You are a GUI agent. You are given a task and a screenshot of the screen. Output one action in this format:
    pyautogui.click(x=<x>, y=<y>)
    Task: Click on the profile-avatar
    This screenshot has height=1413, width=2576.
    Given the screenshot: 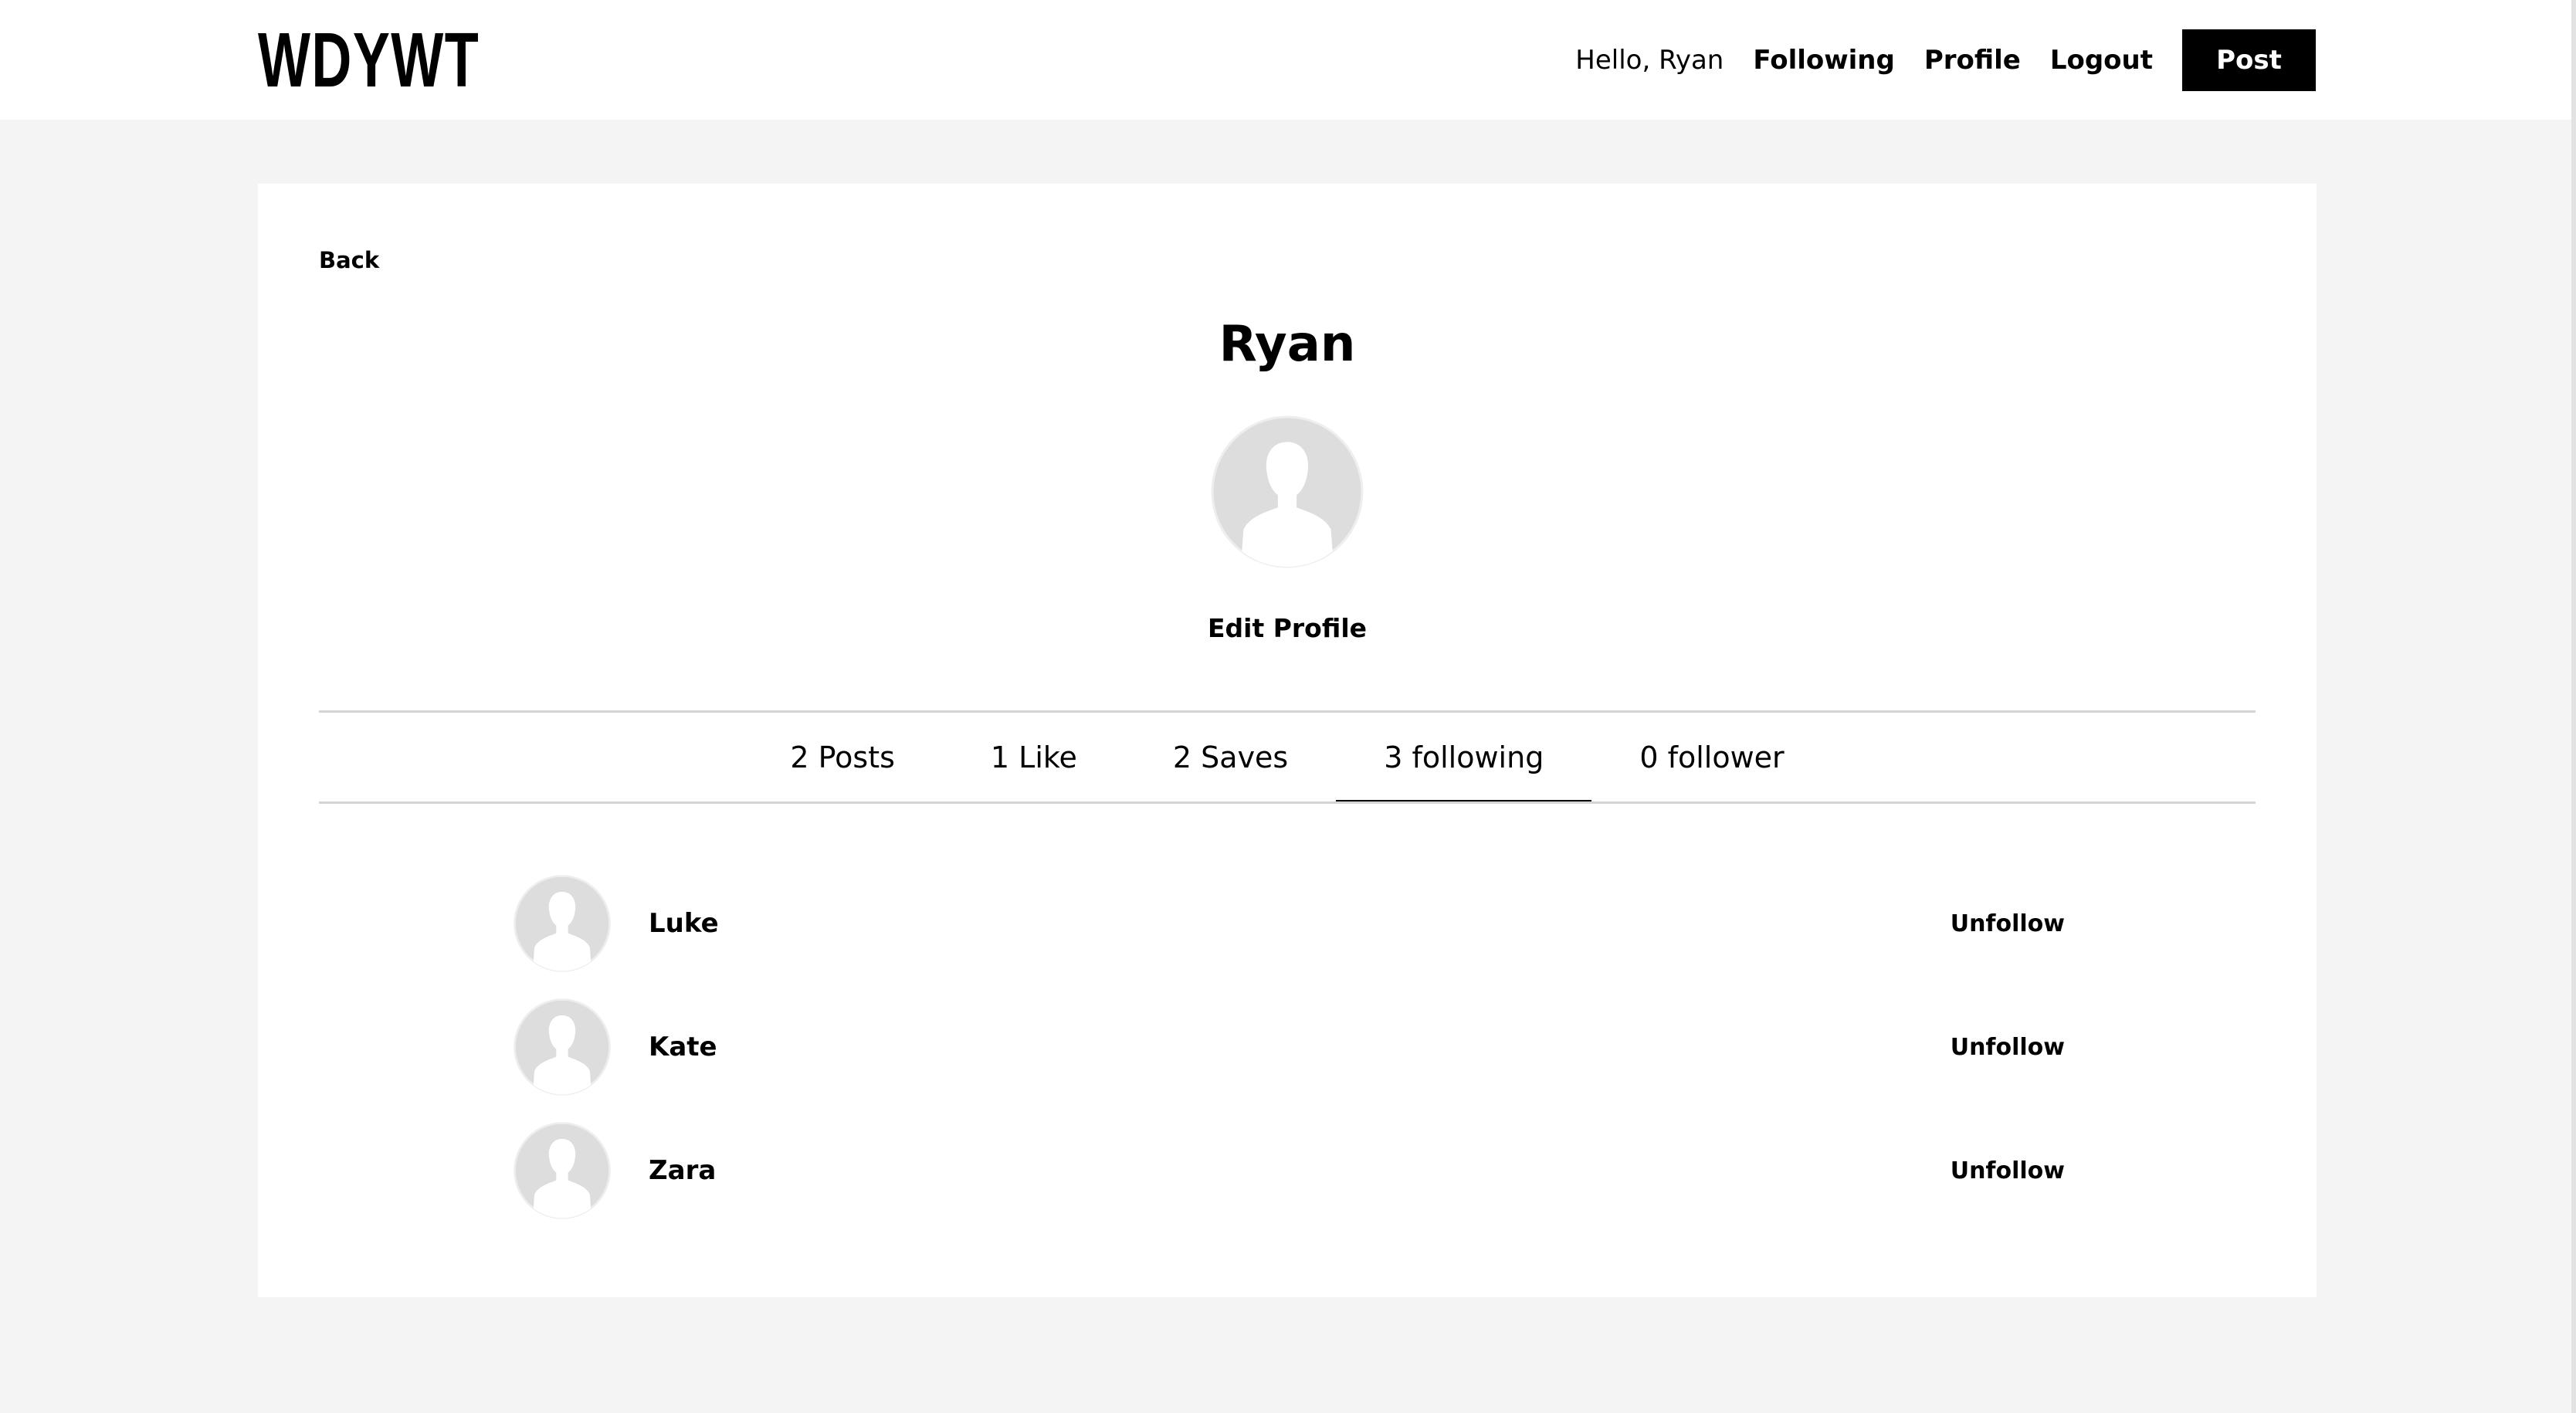 What is the action you would take?
    pyautogui.click(x=1287, y=492)
    